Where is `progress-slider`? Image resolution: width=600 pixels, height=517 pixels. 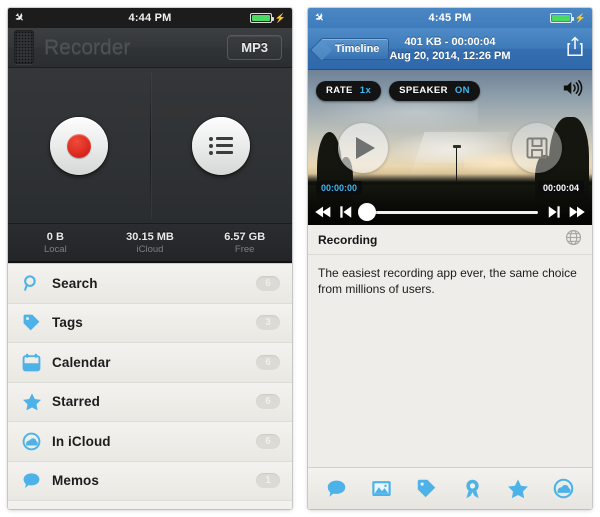 progress-slider is located at coordinates (448, 212).